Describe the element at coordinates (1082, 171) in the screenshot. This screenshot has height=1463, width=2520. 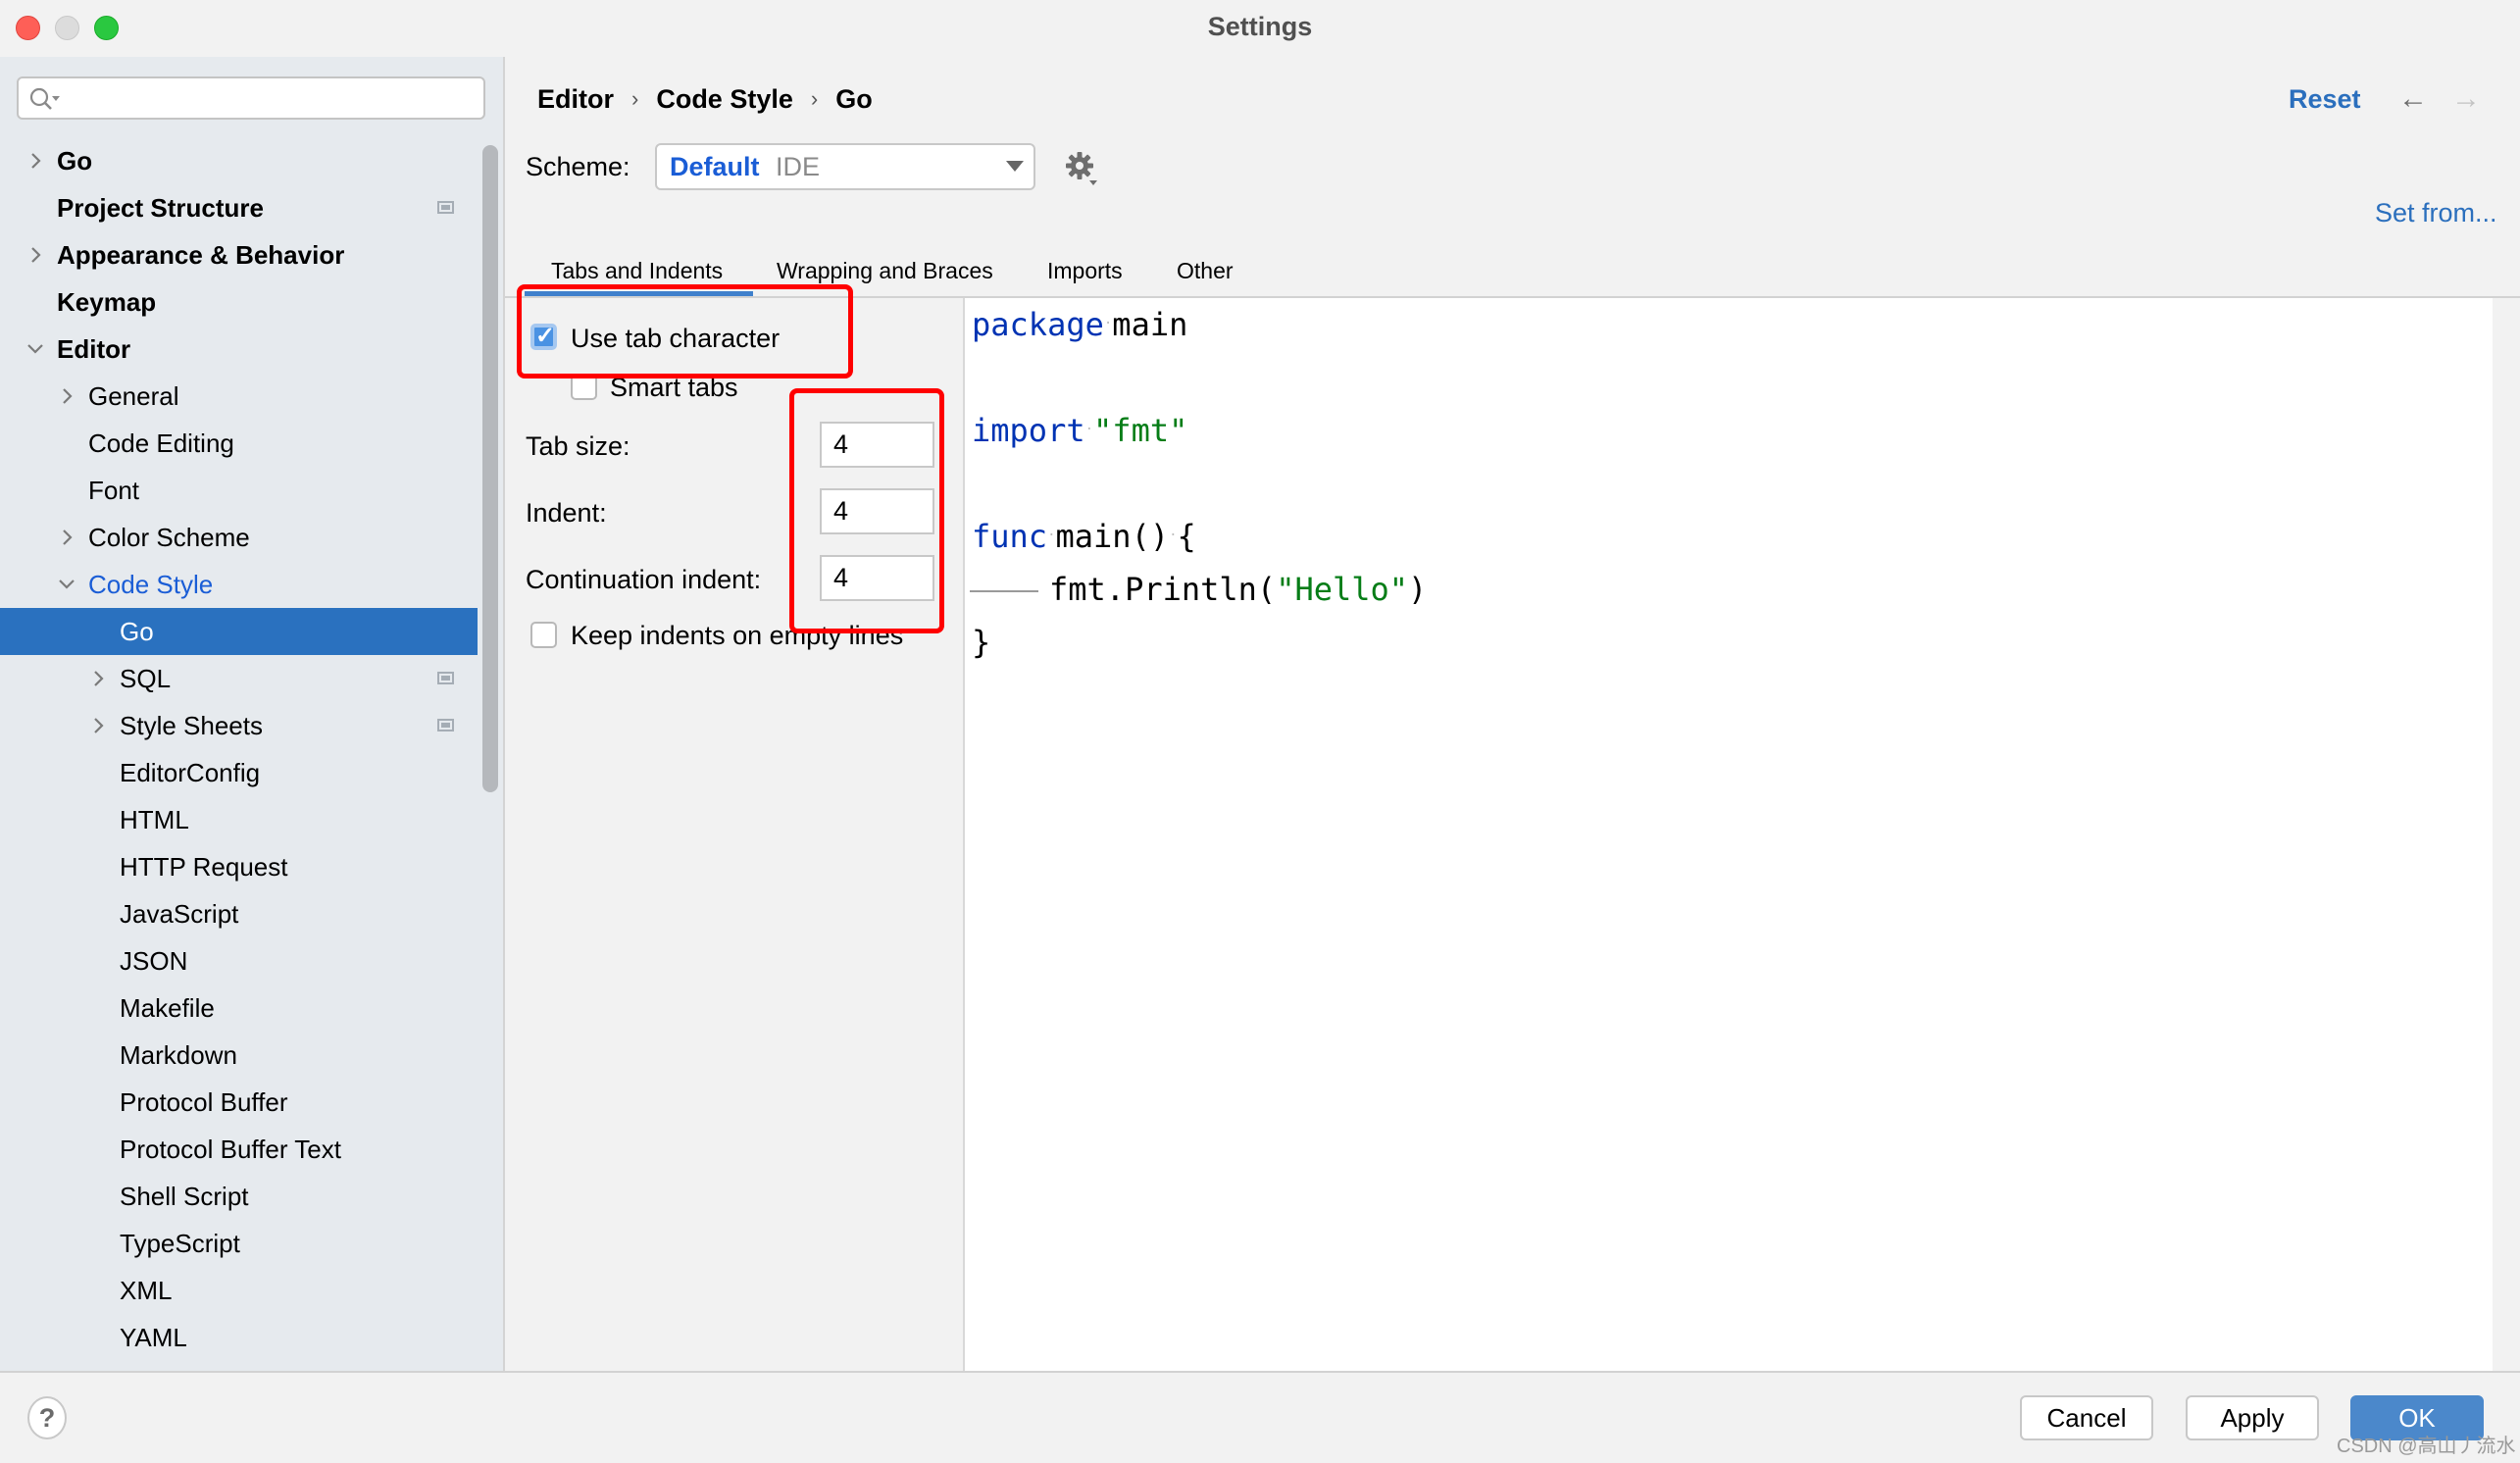
I see `gear-icon` at that location.